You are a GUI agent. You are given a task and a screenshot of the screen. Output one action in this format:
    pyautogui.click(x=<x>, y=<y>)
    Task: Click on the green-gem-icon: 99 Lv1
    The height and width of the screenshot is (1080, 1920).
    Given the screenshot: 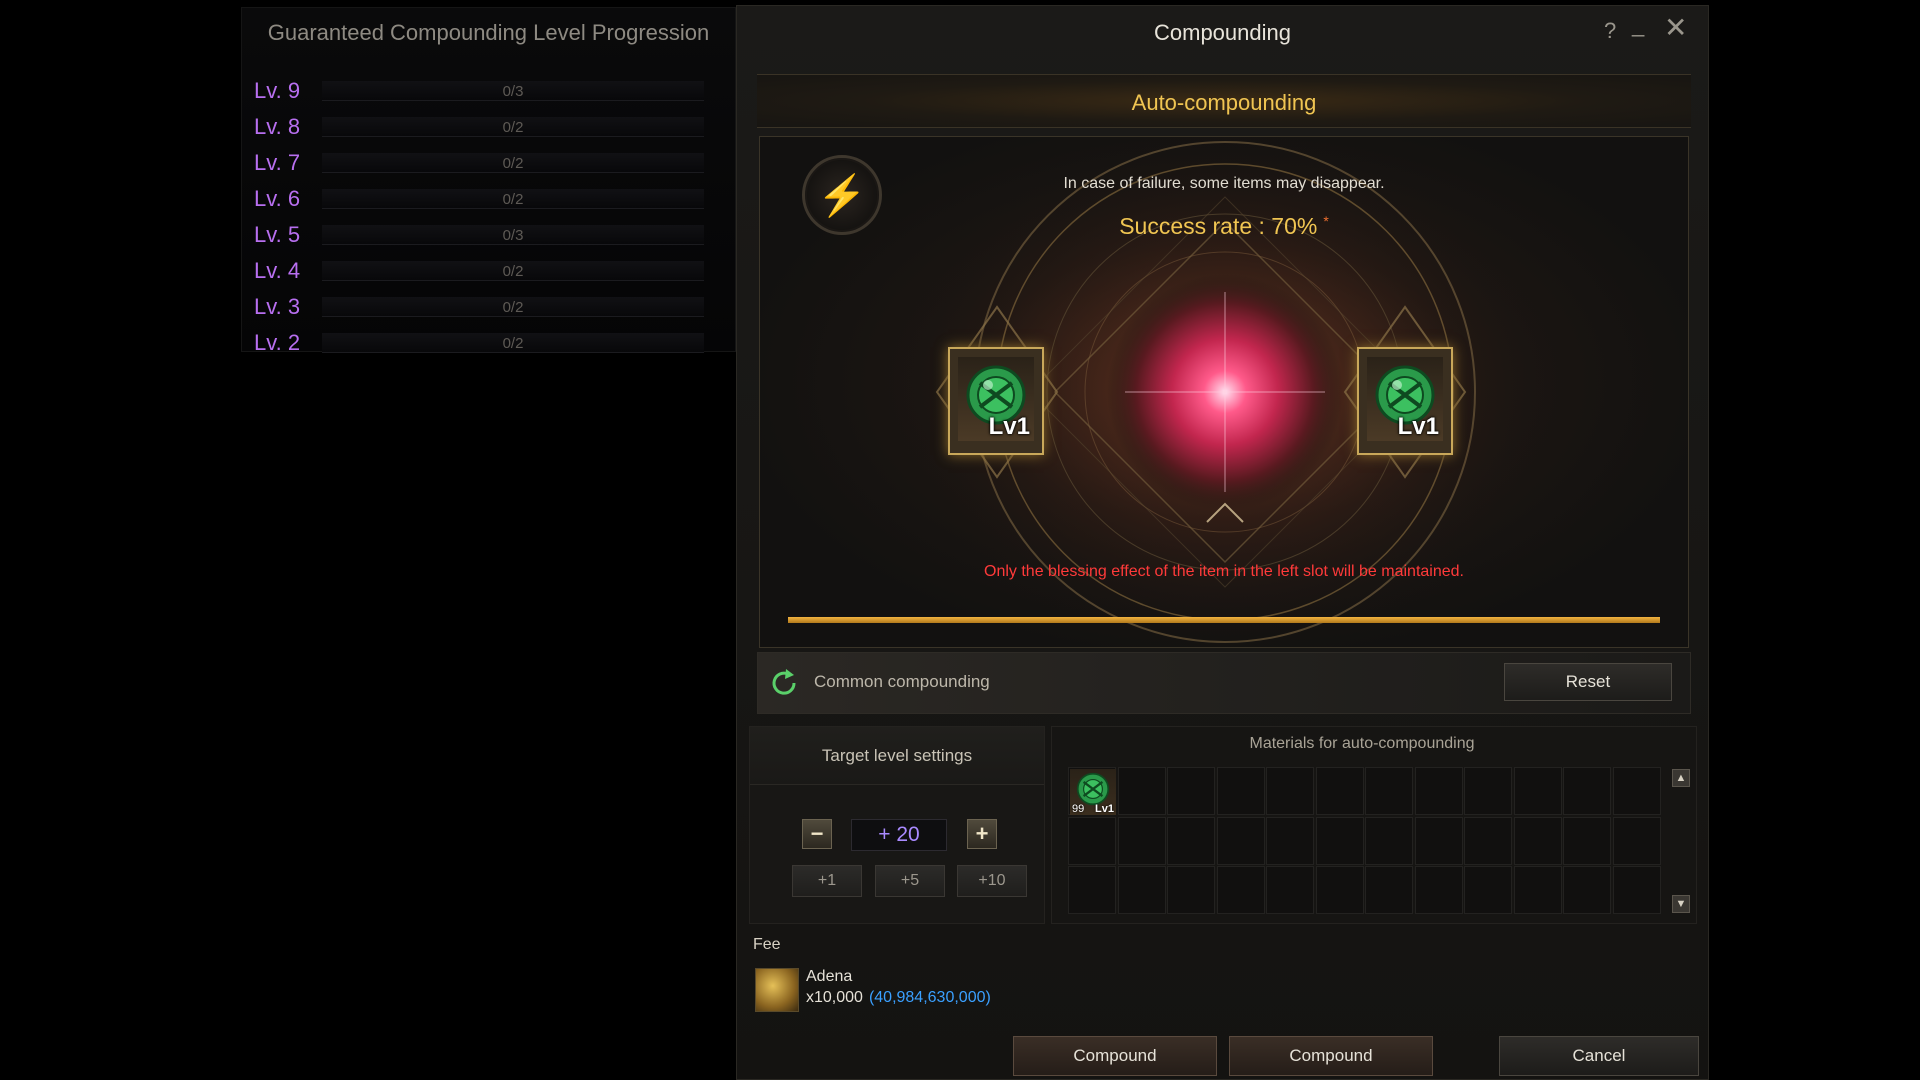 What is the action you would take?
    pyautogui.click(x=1093, y=792)
    